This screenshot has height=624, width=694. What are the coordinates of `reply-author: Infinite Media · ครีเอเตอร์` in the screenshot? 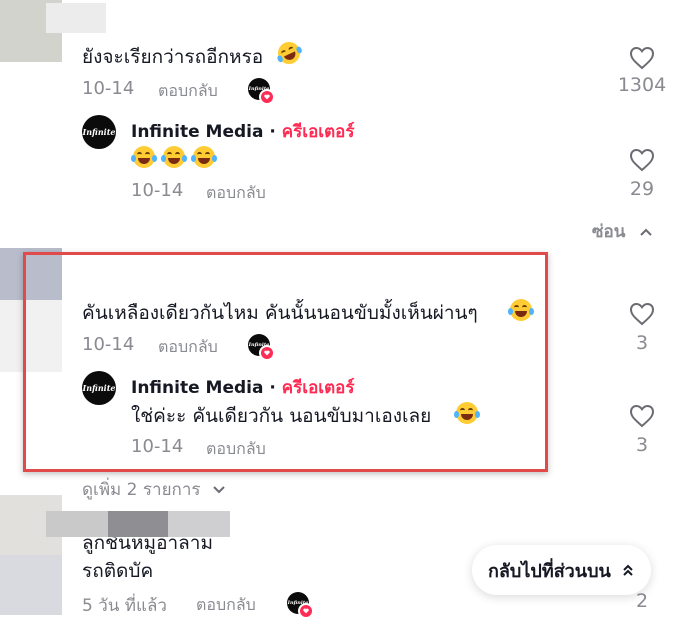 It's located at (242, 131).